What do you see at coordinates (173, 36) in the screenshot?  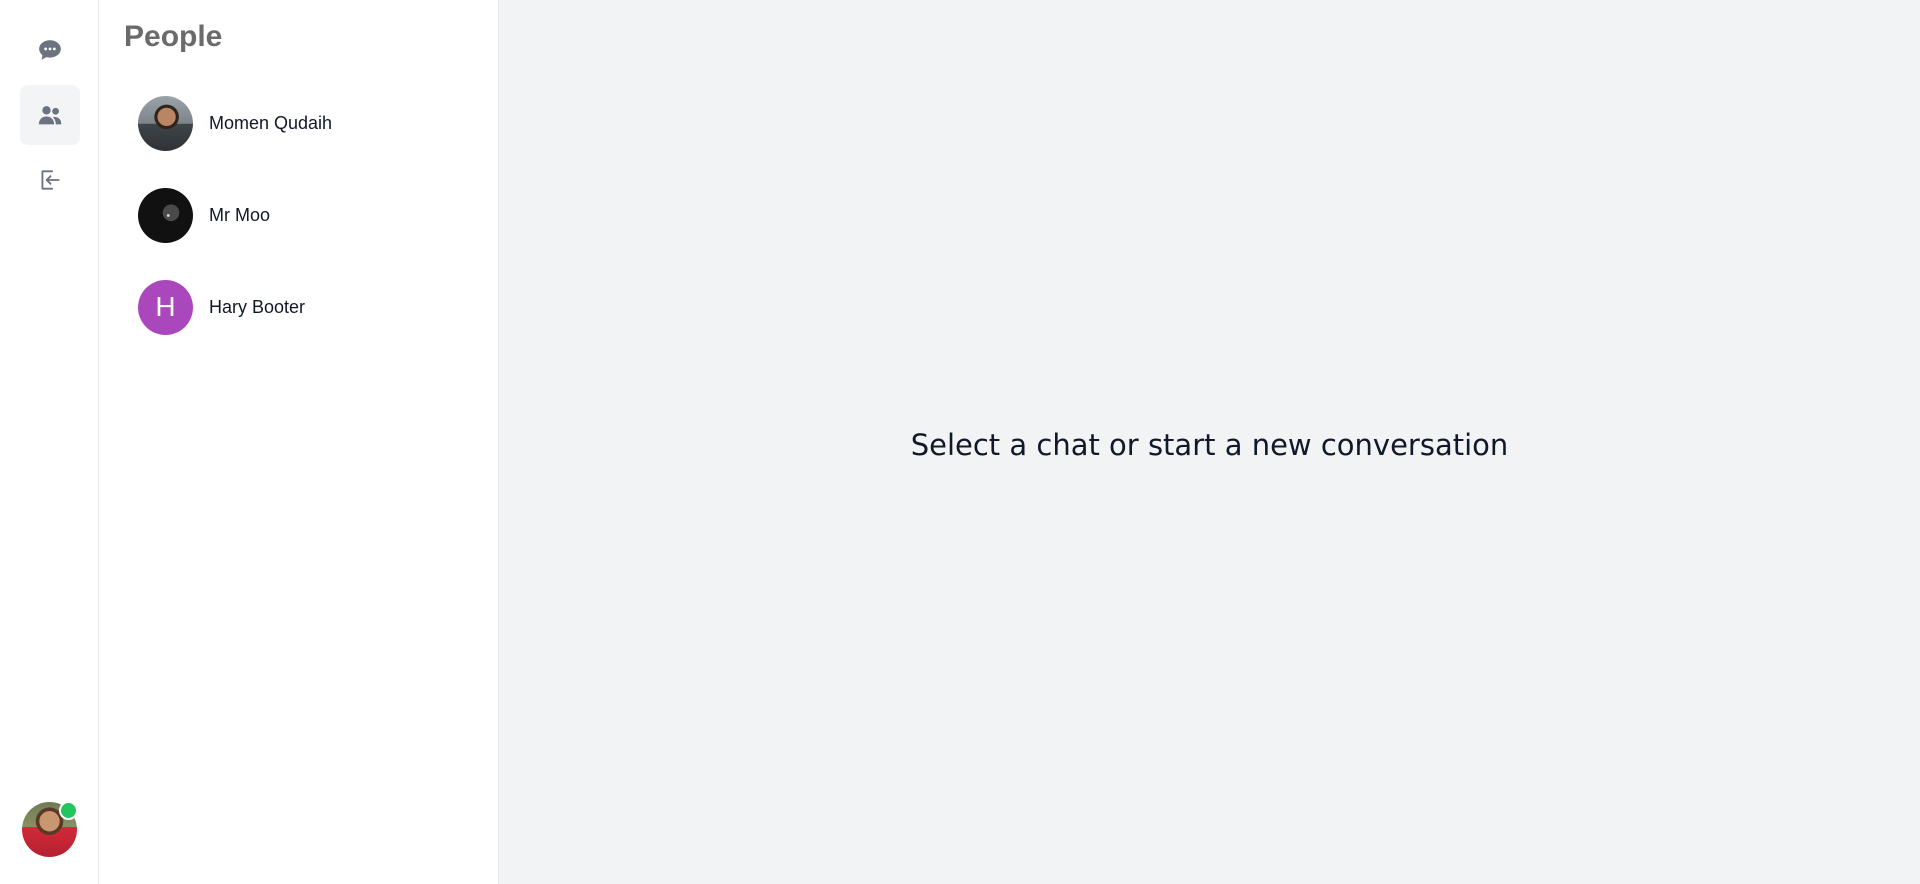 I see `people-panel-title: People` at bounding box center [173, 36].